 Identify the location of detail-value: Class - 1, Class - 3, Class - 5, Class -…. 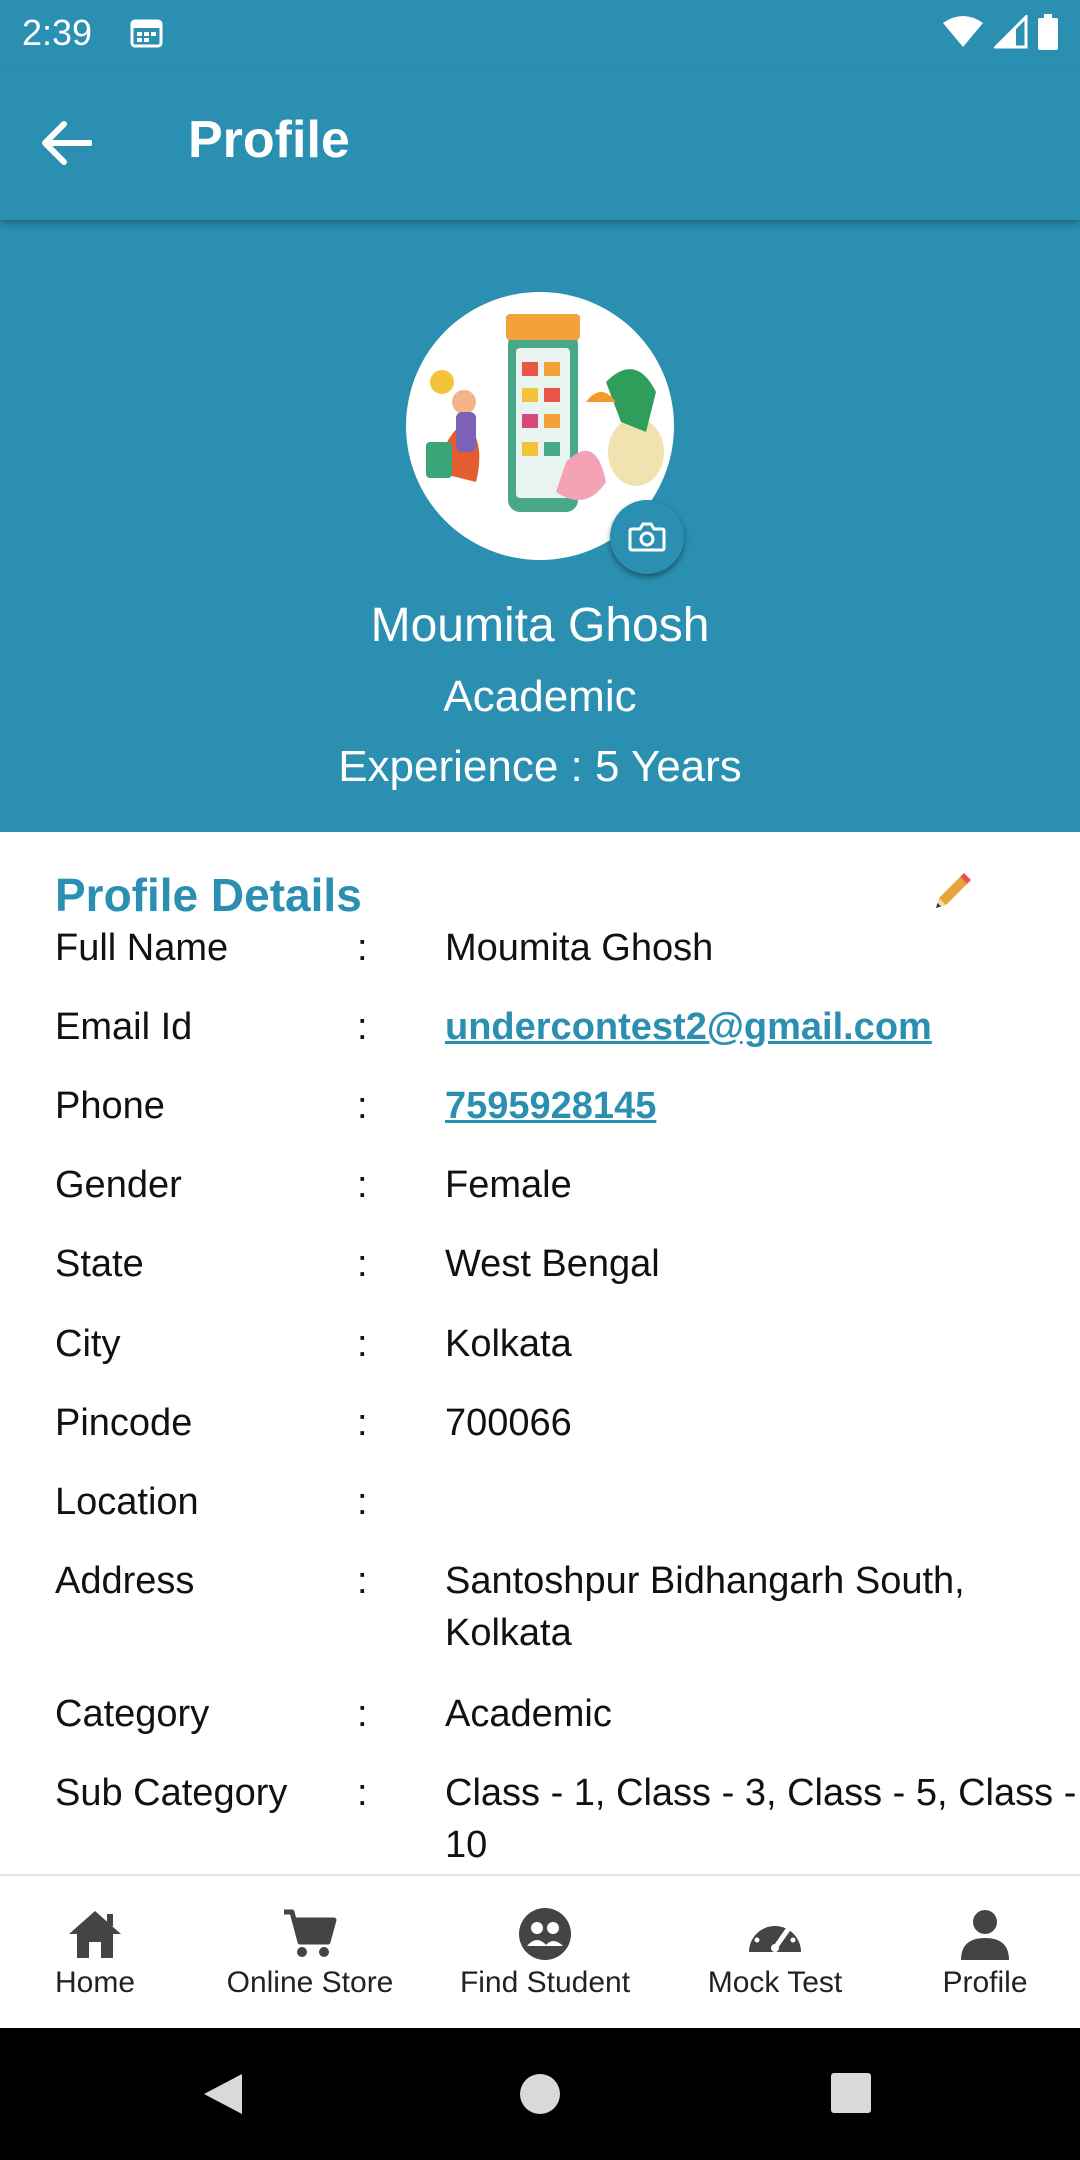
(761, 1819).